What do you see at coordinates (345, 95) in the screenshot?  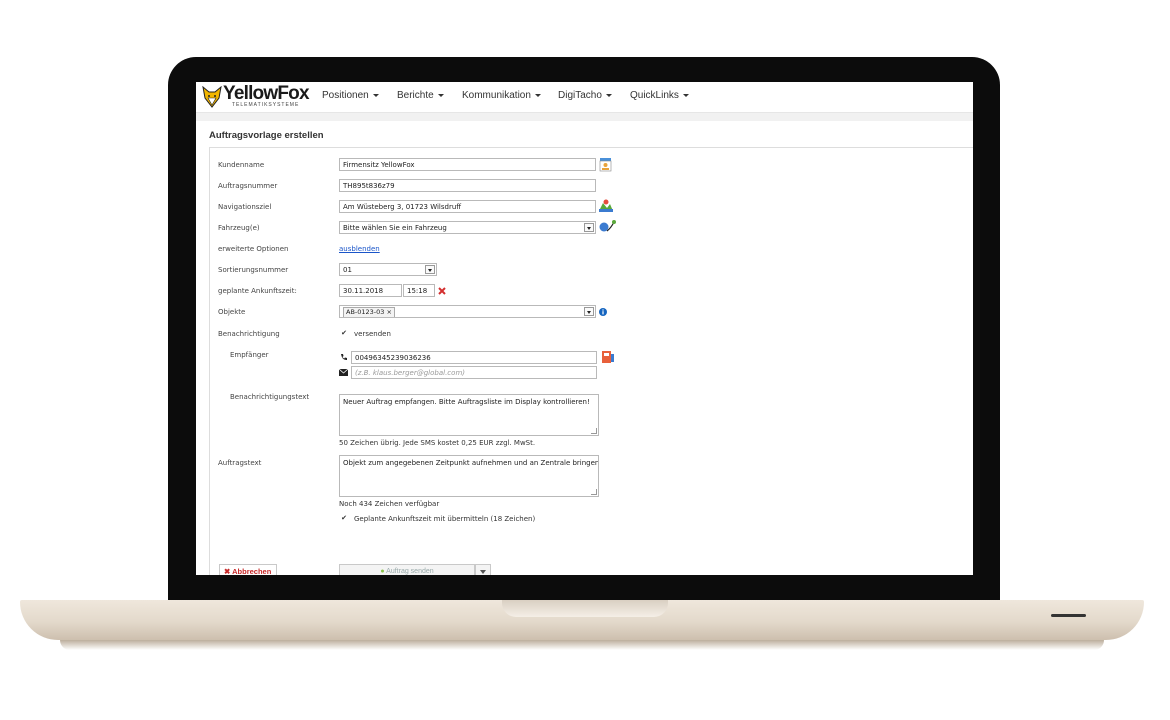 I see `nav-label: Positionen` at bounding box center [345, 95].